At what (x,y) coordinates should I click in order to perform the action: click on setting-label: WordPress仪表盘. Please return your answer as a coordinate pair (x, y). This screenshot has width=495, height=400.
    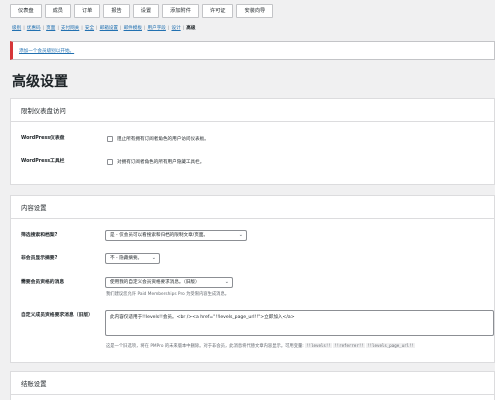
    Looking at the image, I should click on (43, 138).